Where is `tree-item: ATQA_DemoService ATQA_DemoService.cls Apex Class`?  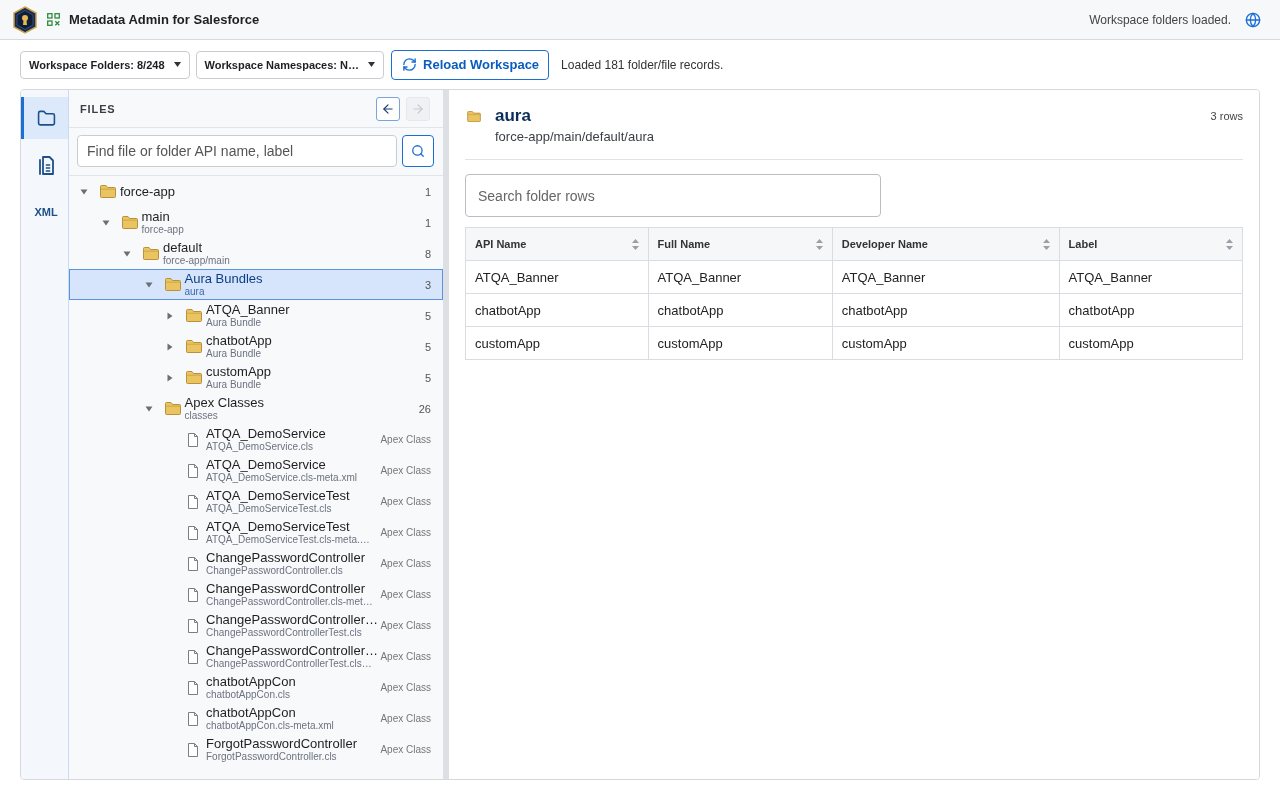 tree-item: ATQA_DemoService ATQA_DemoService.cls Apex Class is located at coordinates (256, 439).